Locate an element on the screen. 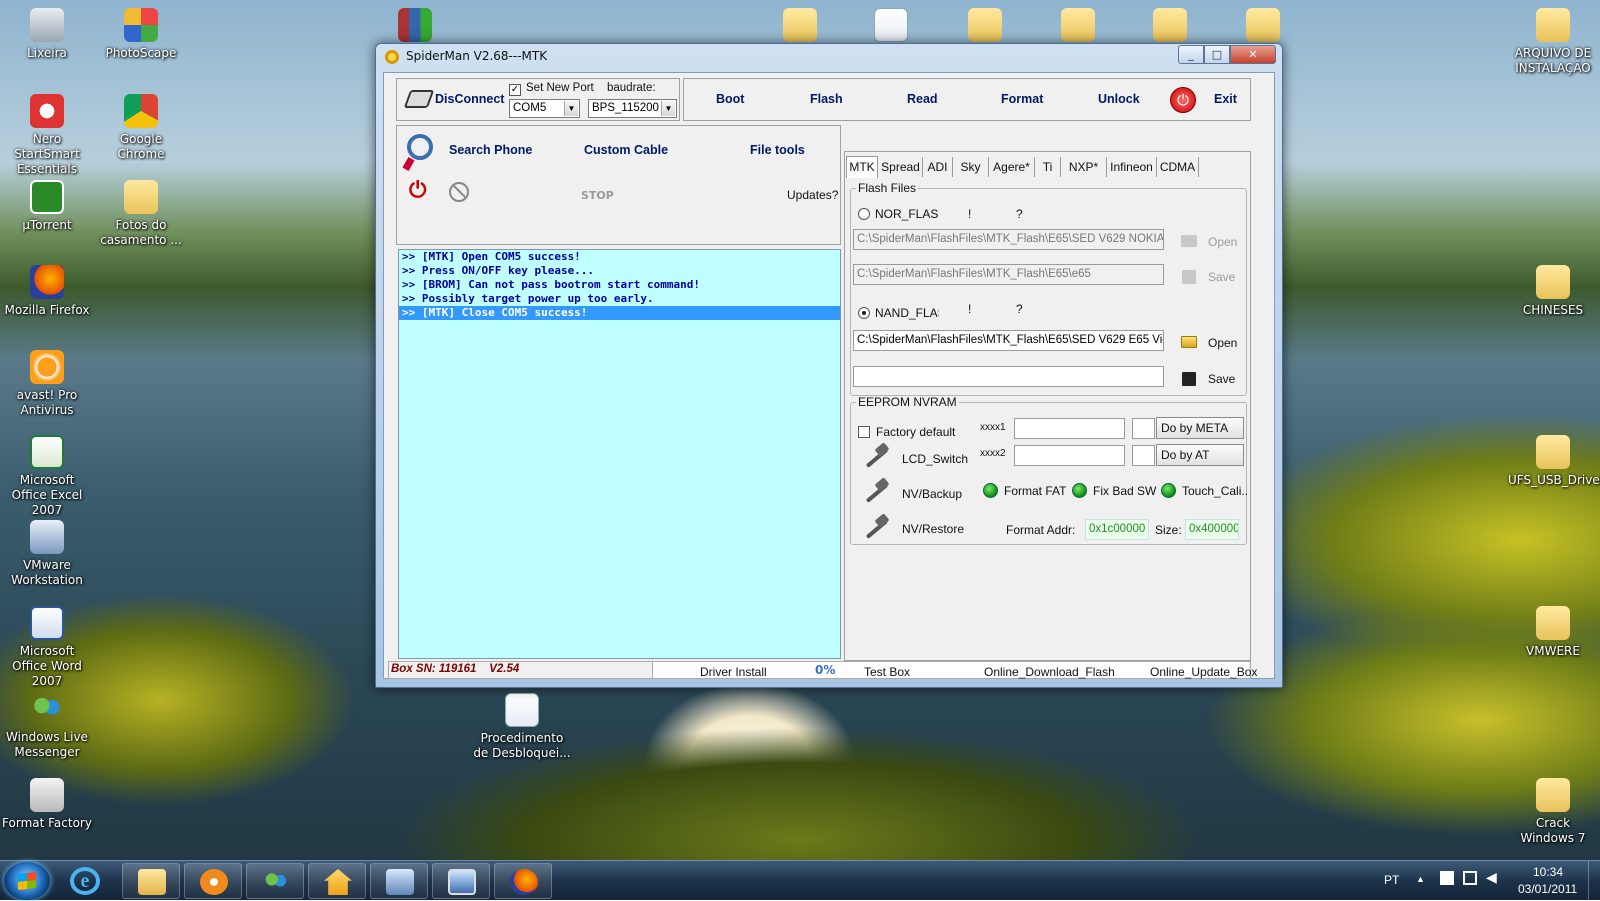  read-button: Read is located at coordinates (922, 99).